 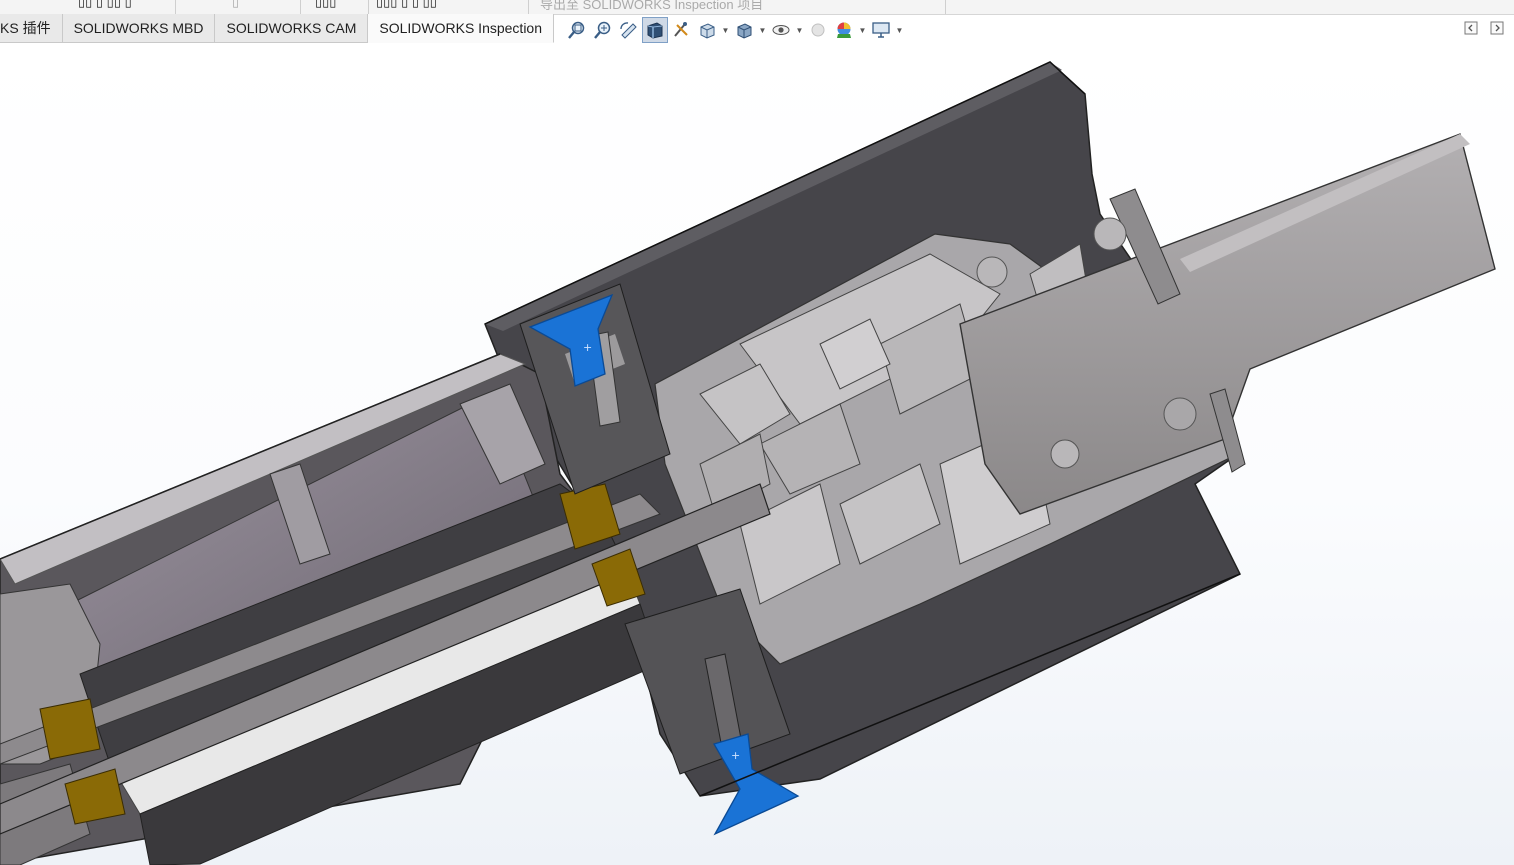 What do you see at coordinates (461, 28) in the screenshot?
I see `tab-solidworks-inspection: SOLIDWORKS Inspection` at bounding box center [461, 28].